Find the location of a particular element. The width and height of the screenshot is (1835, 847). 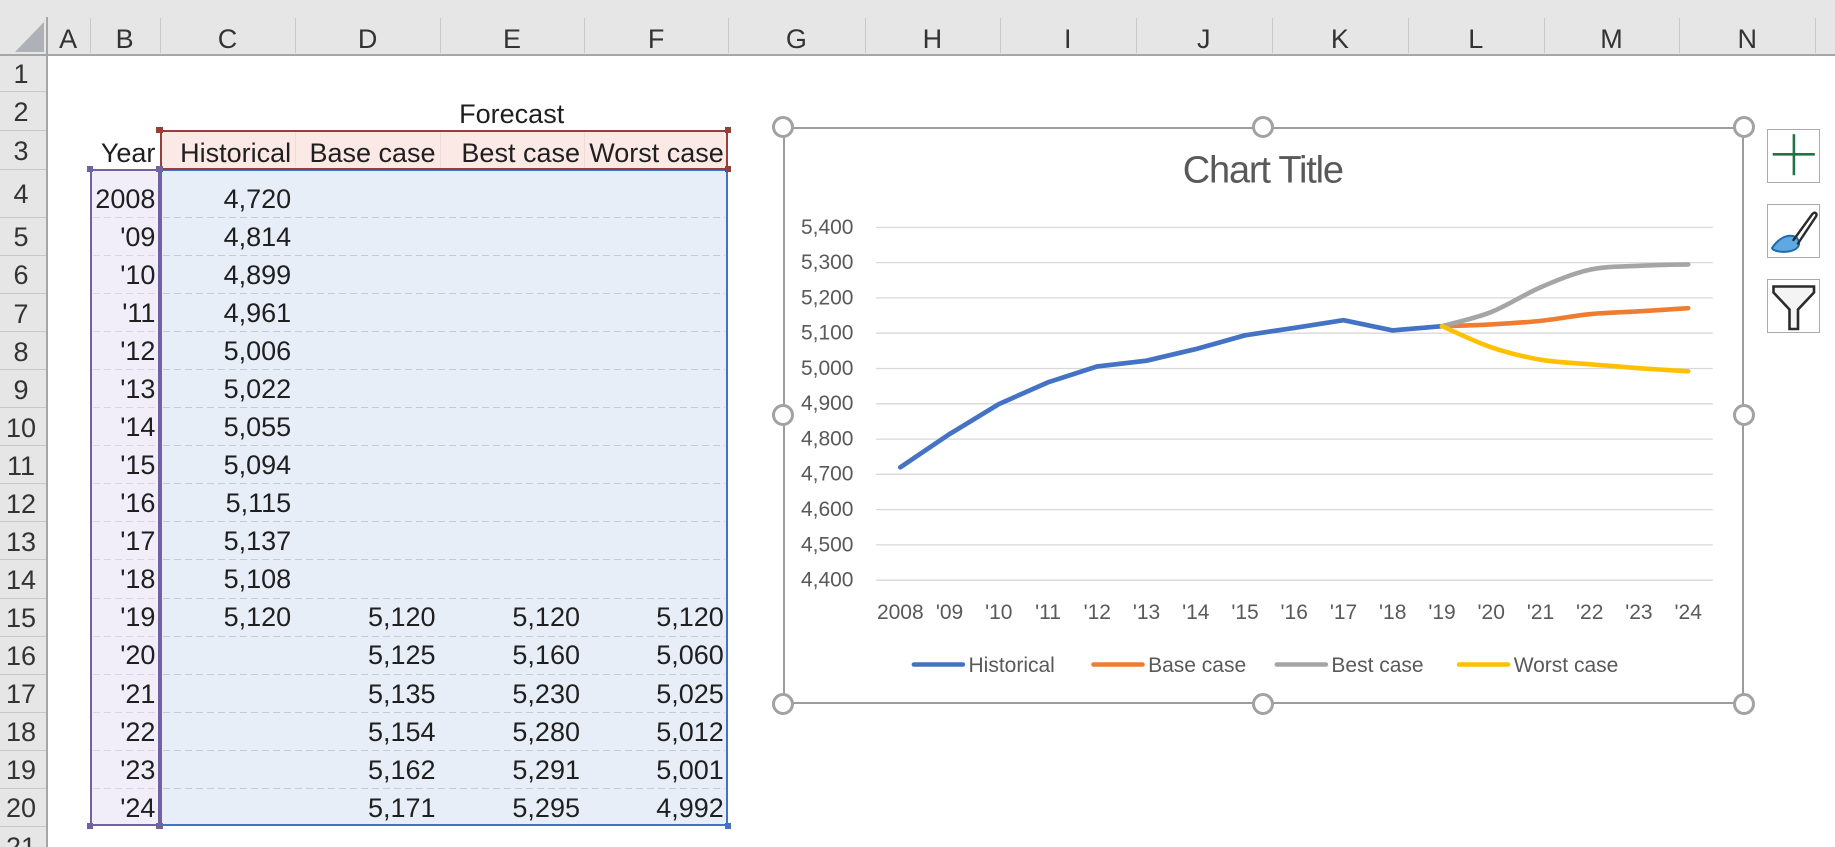

svg-text: '14 is located at coordinates (1196, 611).